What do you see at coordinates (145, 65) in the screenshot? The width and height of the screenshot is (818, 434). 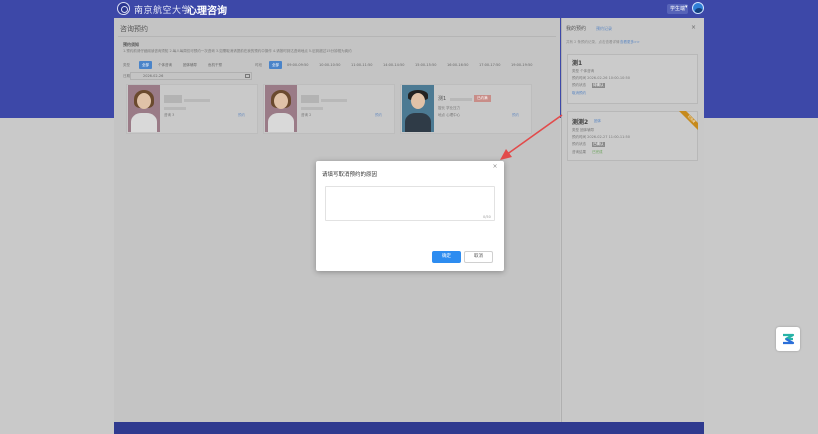 I see `type-tag-all: 全部` at bounding box center [145, 65].